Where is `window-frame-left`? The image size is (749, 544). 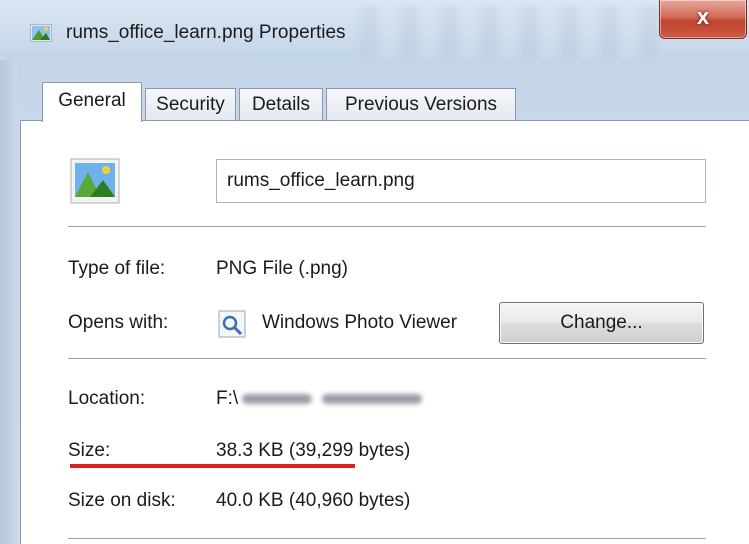 window-frame-left is located at coordinates (9, 302).